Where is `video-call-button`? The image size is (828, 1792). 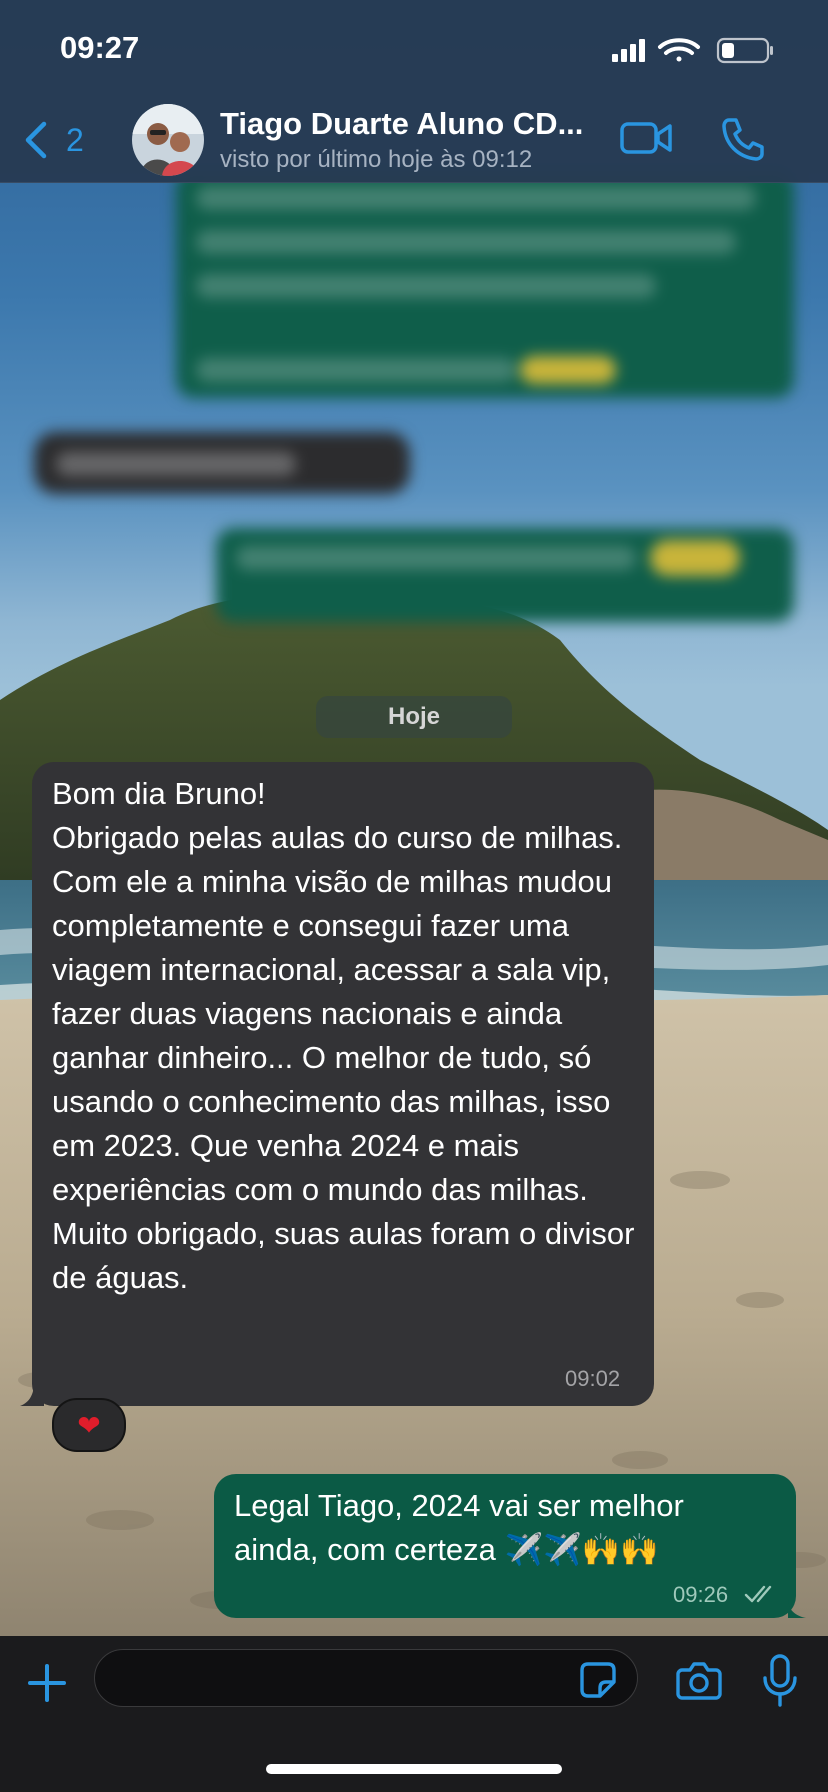
video-call-button is located at coordinates (647, 138).